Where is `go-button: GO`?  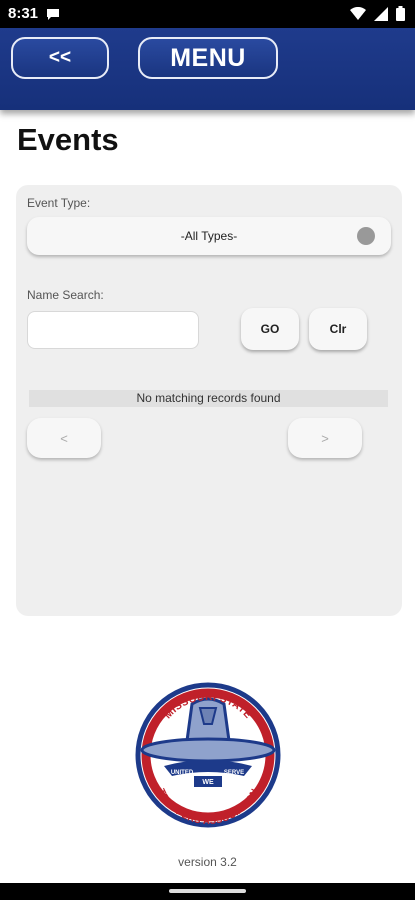 go-button: GO is located at coordinates (270, 329).